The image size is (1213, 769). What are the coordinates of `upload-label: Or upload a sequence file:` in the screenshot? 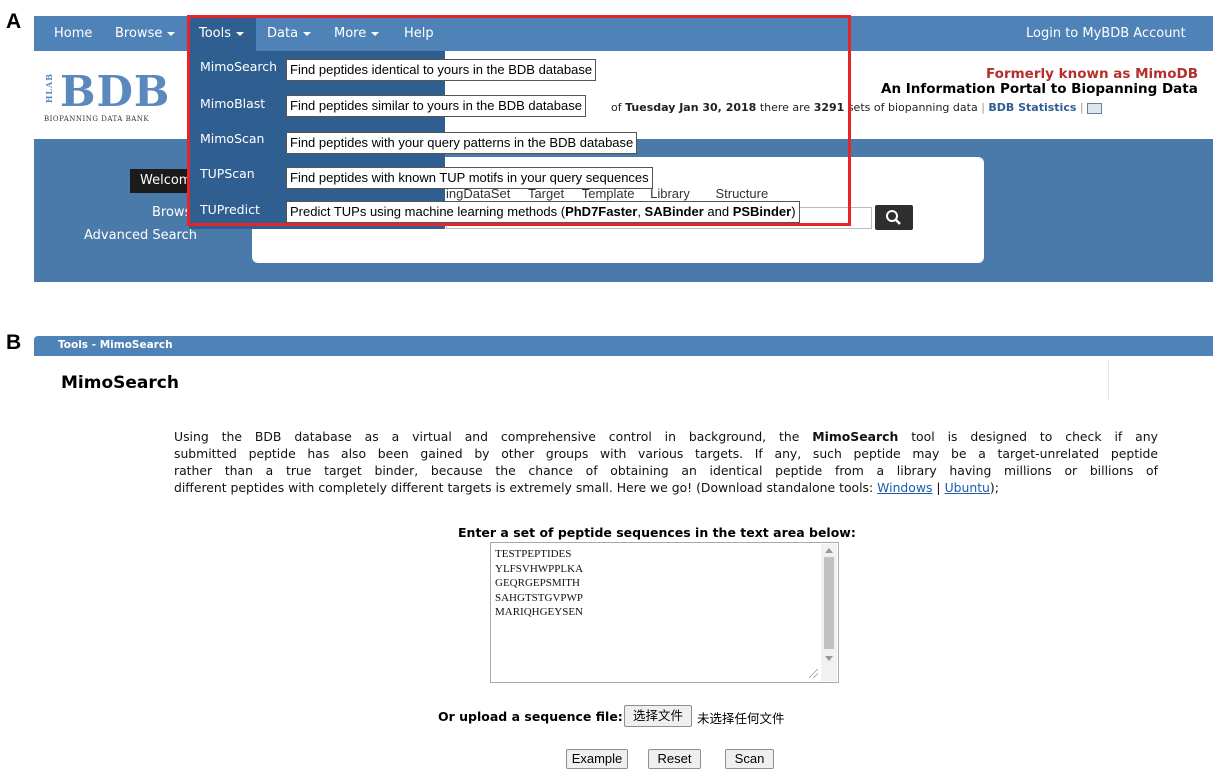 It's located at (530, 716).